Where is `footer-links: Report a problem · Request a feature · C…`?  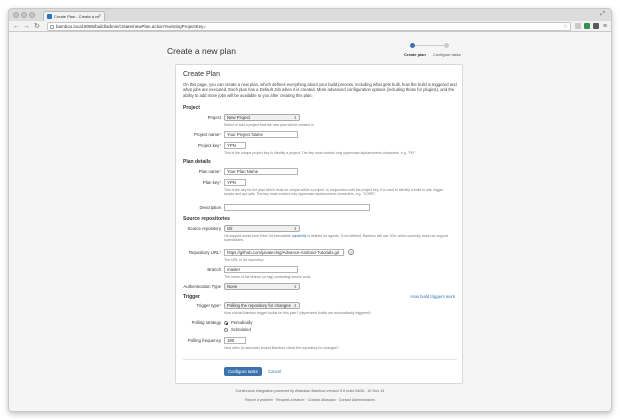
footer-links: Report a problem · Request a feature · C… is located at coordinates (310, 400).